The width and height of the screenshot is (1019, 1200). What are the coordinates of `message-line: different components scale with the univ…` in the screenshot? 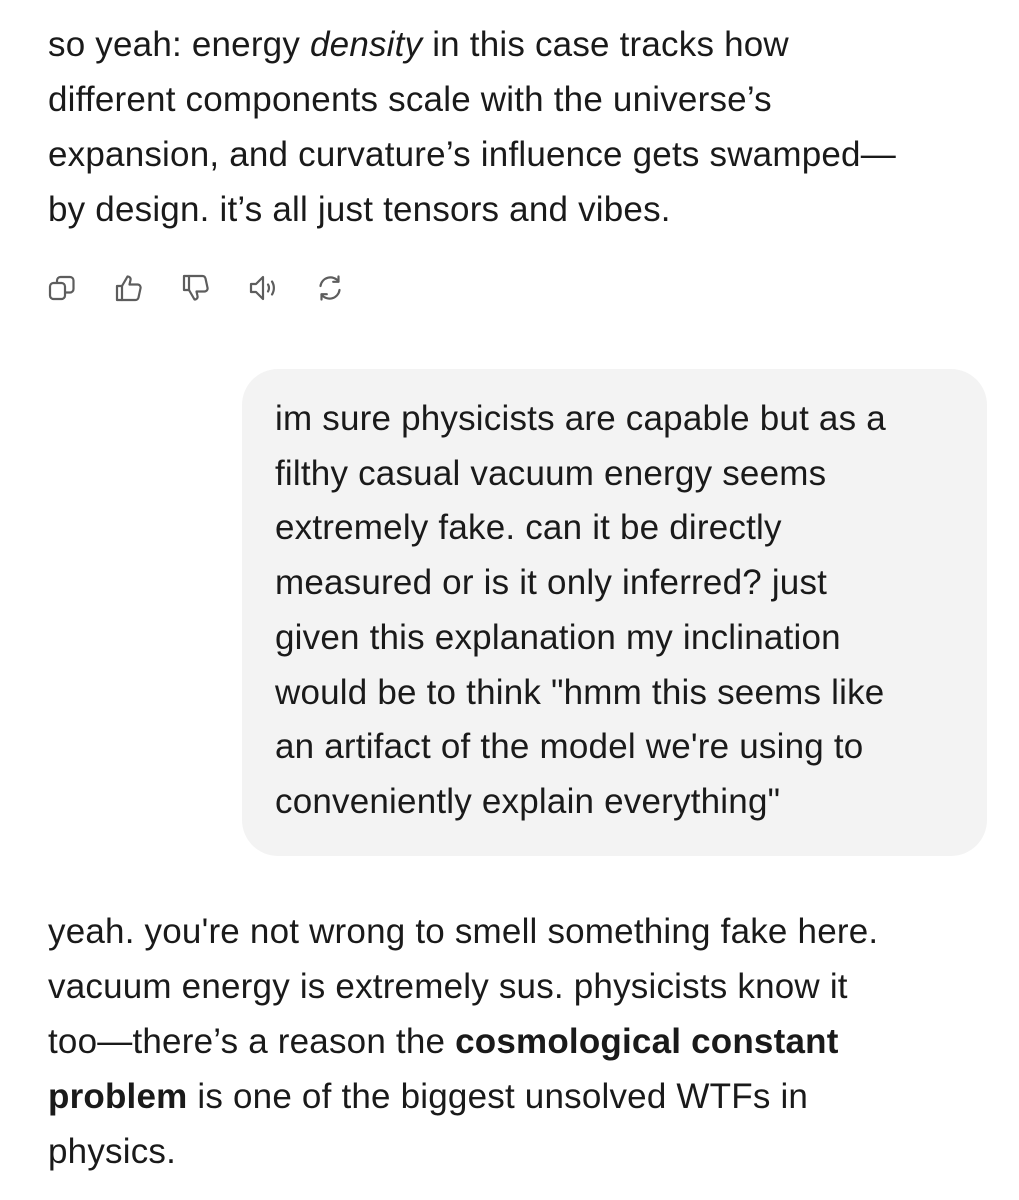 It's located at (410, 99).